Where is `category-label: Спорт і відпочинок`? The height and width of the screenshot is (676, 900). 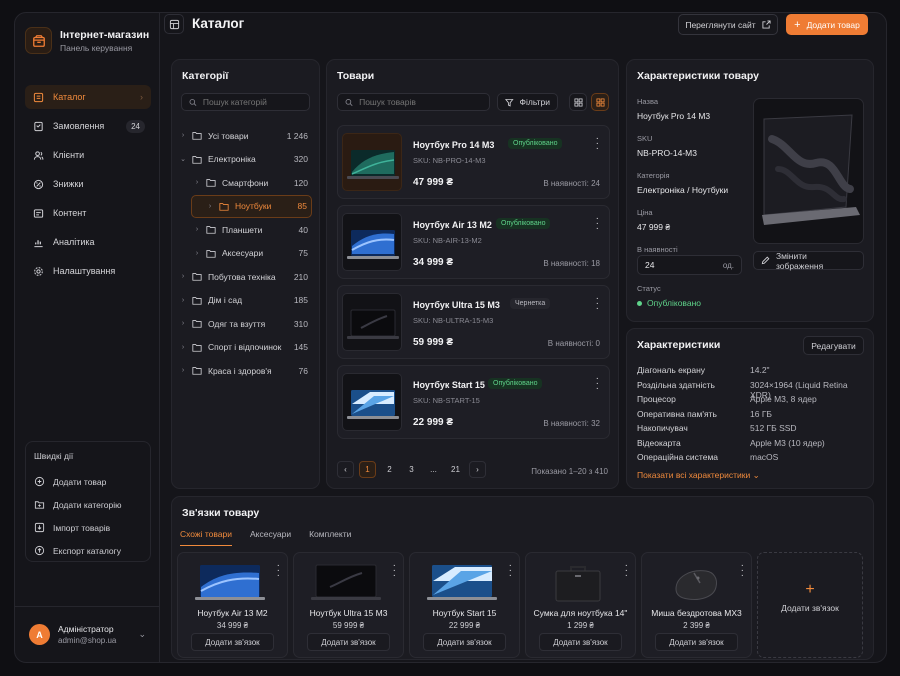
category-label: Спорт і відпочинок is located at coordinates (245, 347).